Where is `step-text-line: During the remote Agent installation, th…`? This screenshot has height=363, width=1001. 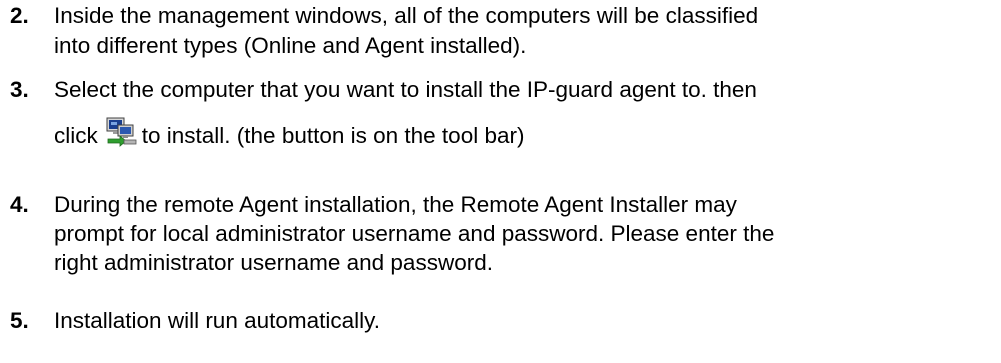 step-text-line: During the remote Agent installation, th… is located at coordinates (395, 204).